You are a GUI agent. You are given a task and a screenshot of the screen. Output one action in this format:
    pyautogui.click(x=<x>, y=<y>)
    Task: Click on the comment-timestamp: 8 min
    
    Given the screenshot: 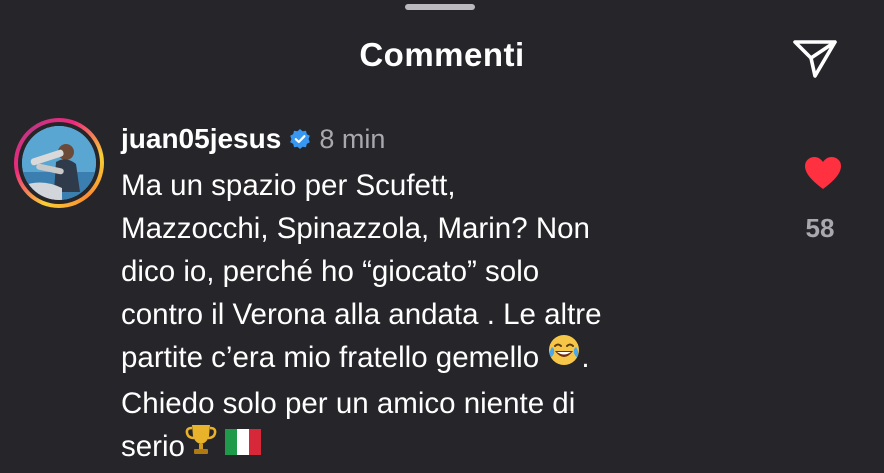 What is the action you would take?
    pyautogui.click(x=352, y=138)
    